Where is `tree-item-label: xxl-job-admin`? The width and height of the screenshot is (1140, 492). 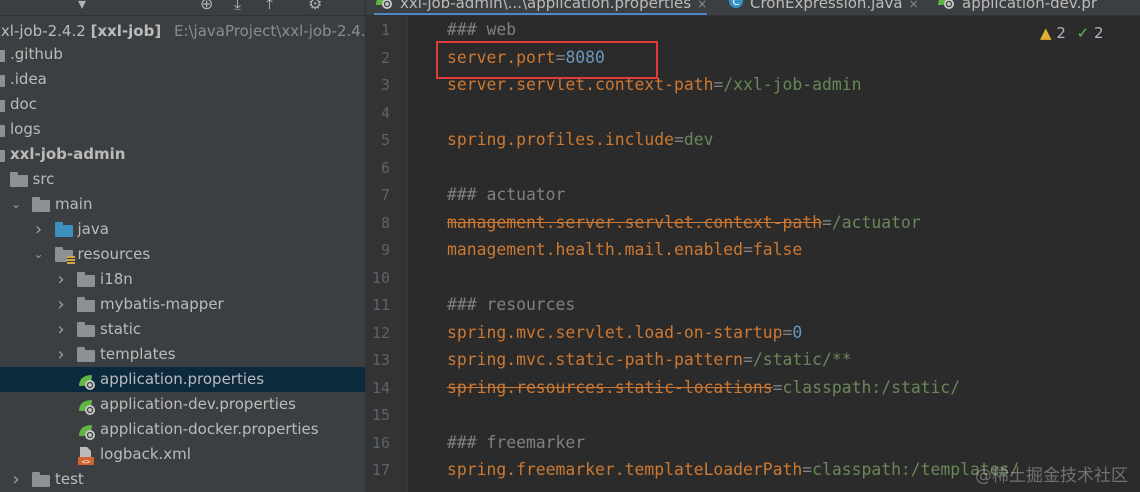
tree-item-label: xxl-job-admin is located at coordinates (68, 154).